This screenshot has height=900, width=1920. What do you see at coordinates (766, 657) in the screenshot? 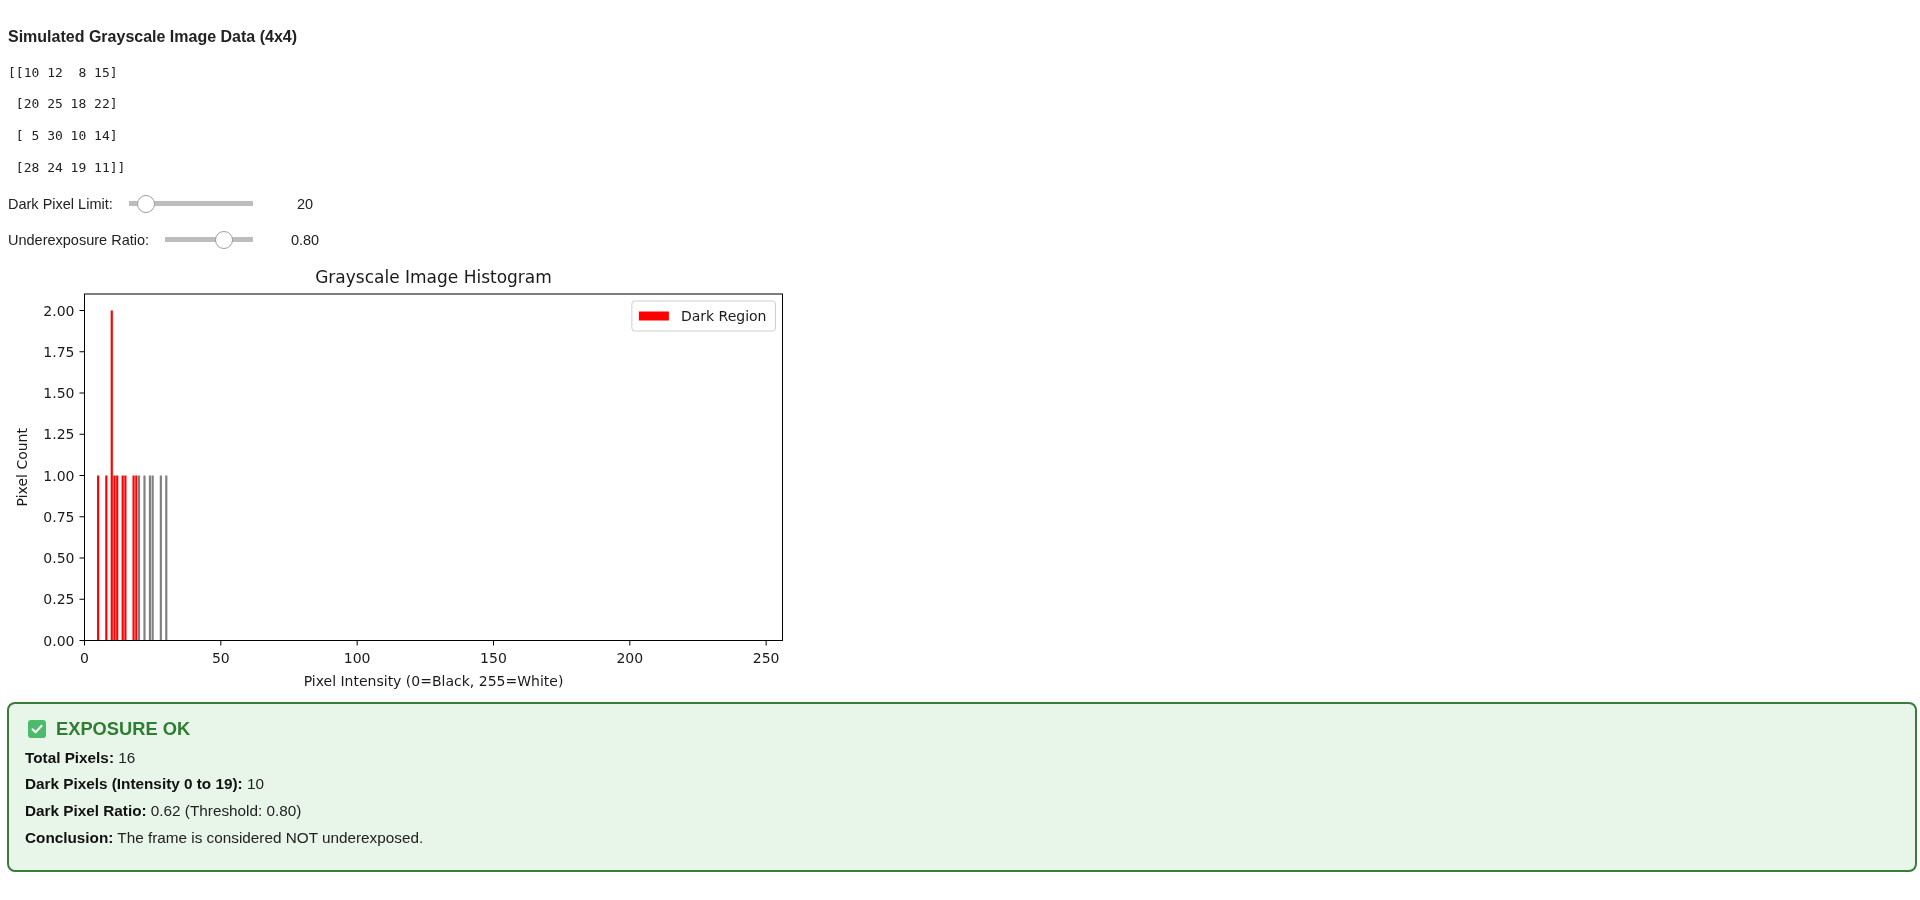
I see `axis-tick-label: 250` at bounding box center [766, 657].